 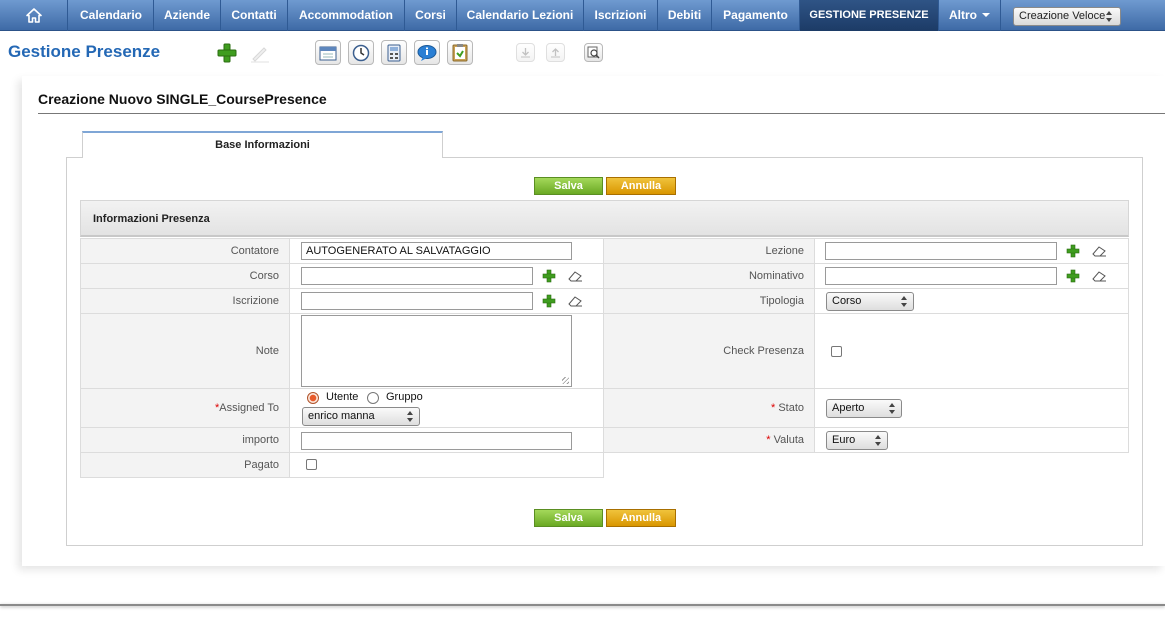 What do you see at coordinates (255, 301) in the screenshot?
I see `label-iscrizione-text: Iscrizione` at bounding box center [255, 301].